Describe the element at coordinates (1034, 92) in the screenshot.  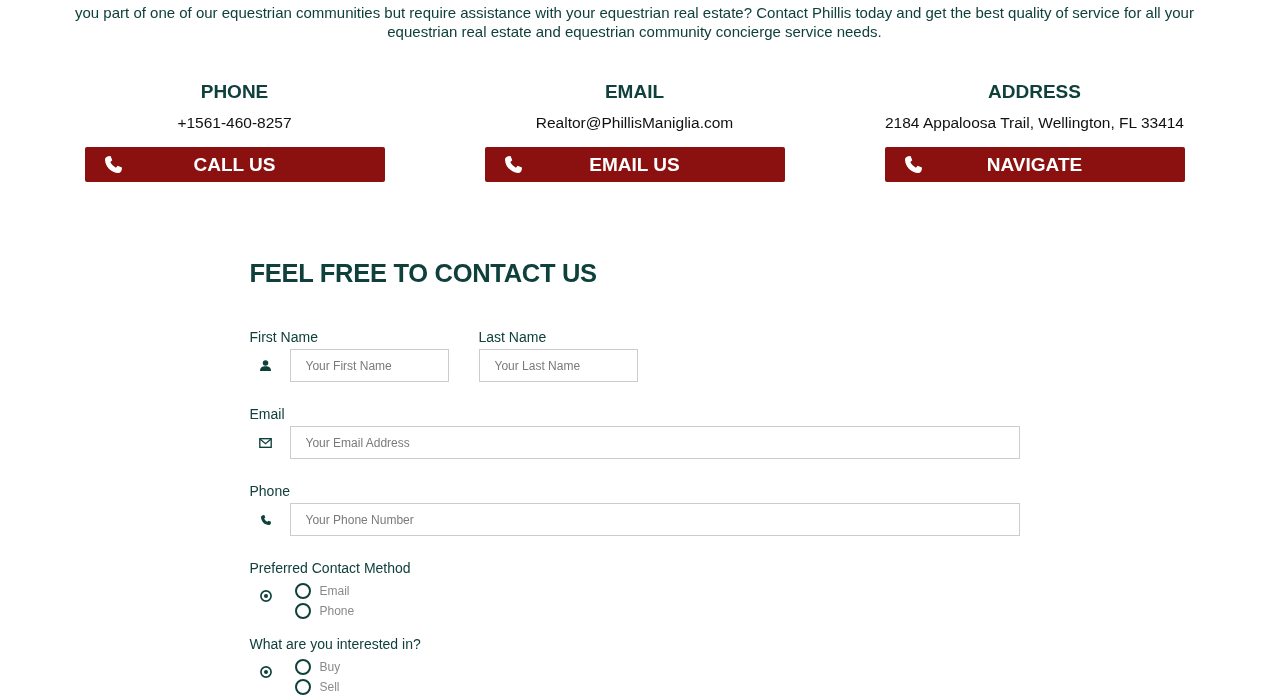
I see `contact-card-heading: ADDRESS` at that location.